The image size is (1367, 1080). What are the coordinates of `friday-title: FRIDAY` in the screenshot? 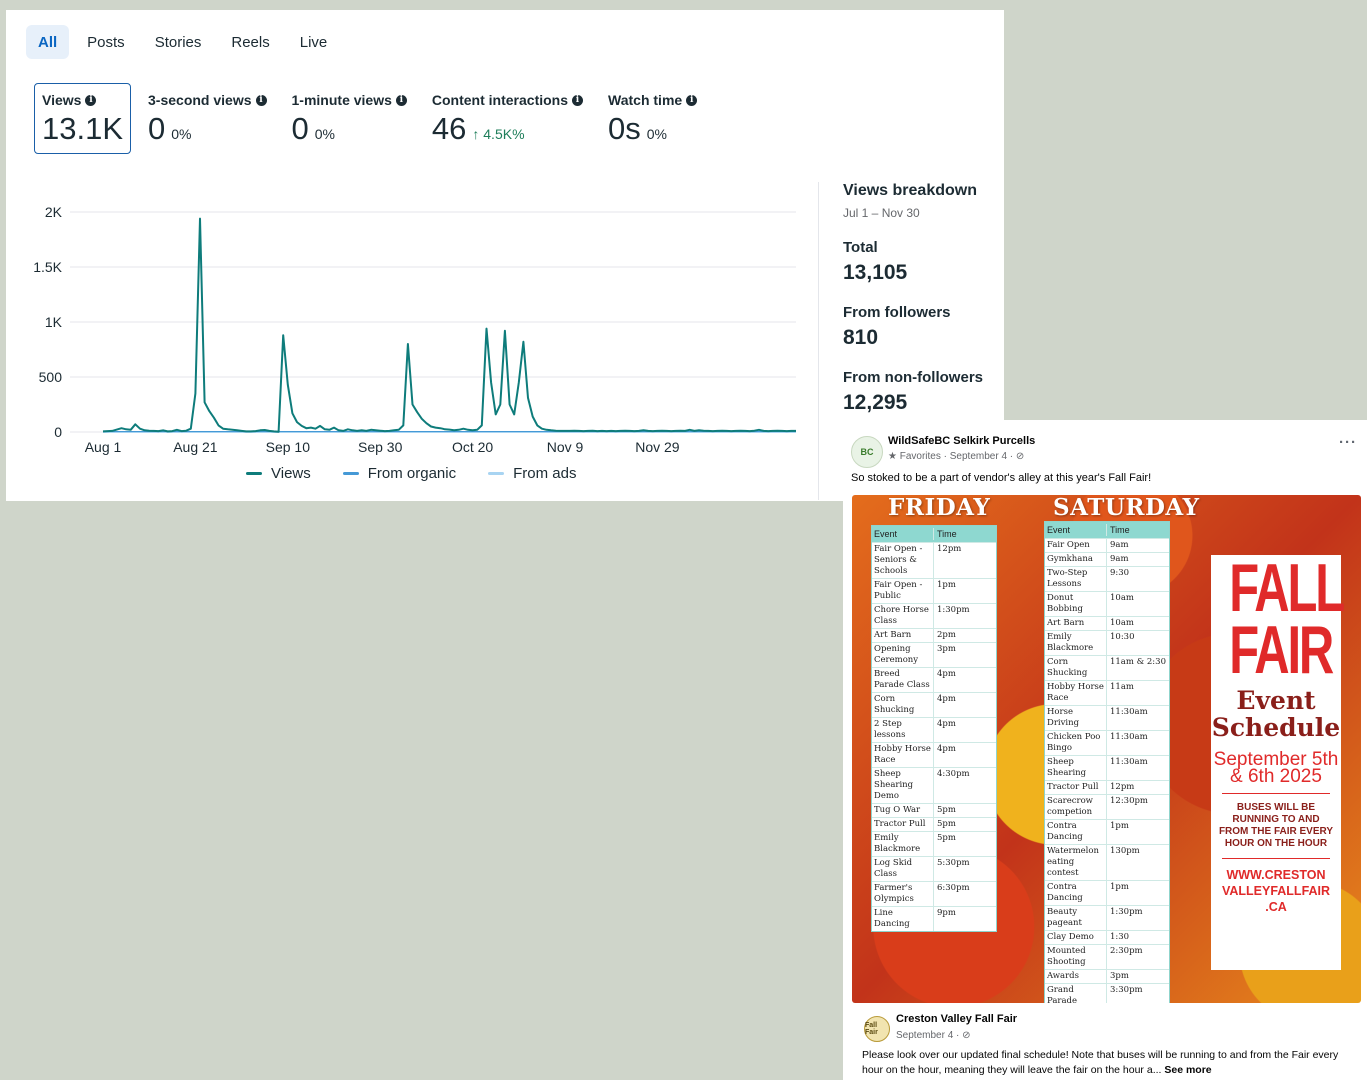 It's located at (939, 508).